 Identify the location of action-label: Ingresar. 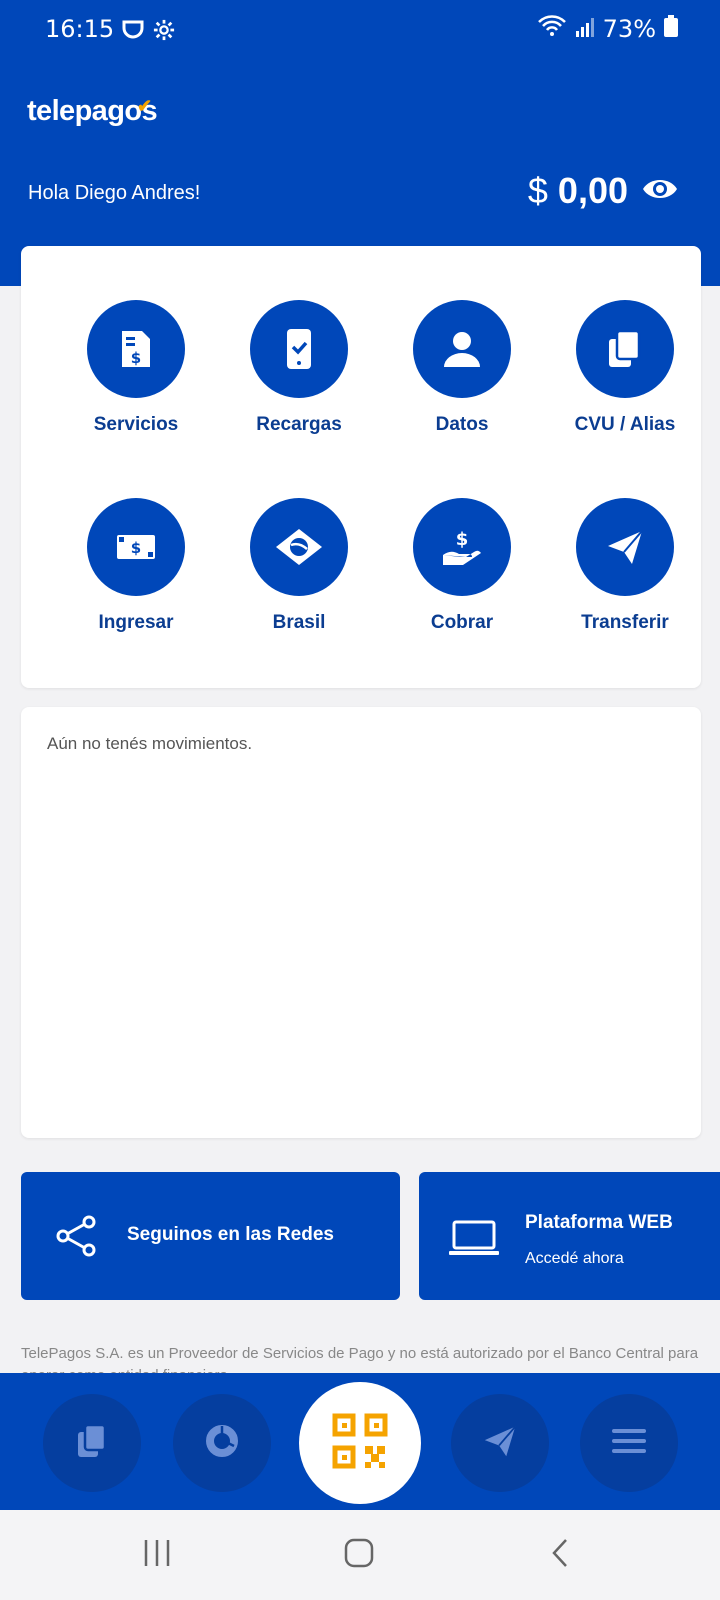
(136, 622).